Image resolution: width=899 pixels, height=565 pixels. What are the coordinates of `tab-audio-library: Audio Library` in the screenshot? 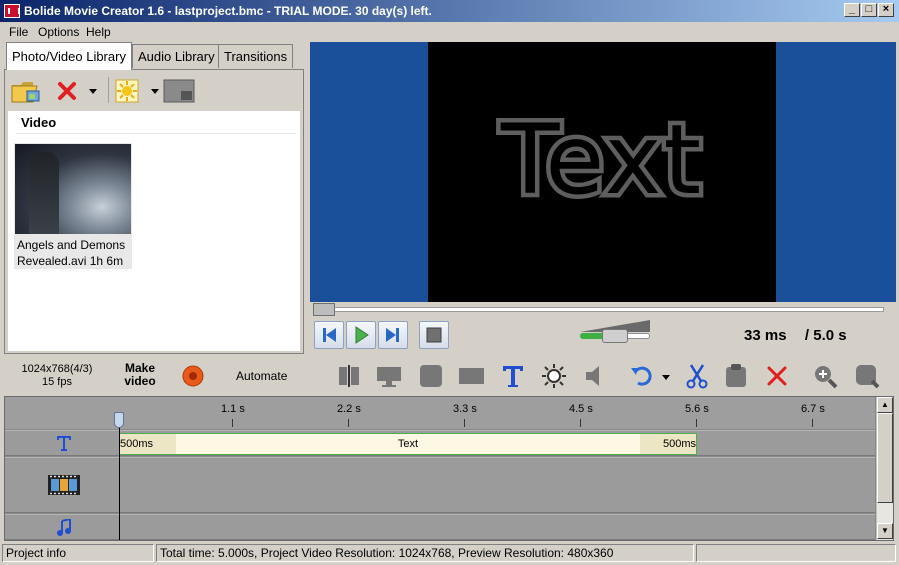 It's located at (176, 56).